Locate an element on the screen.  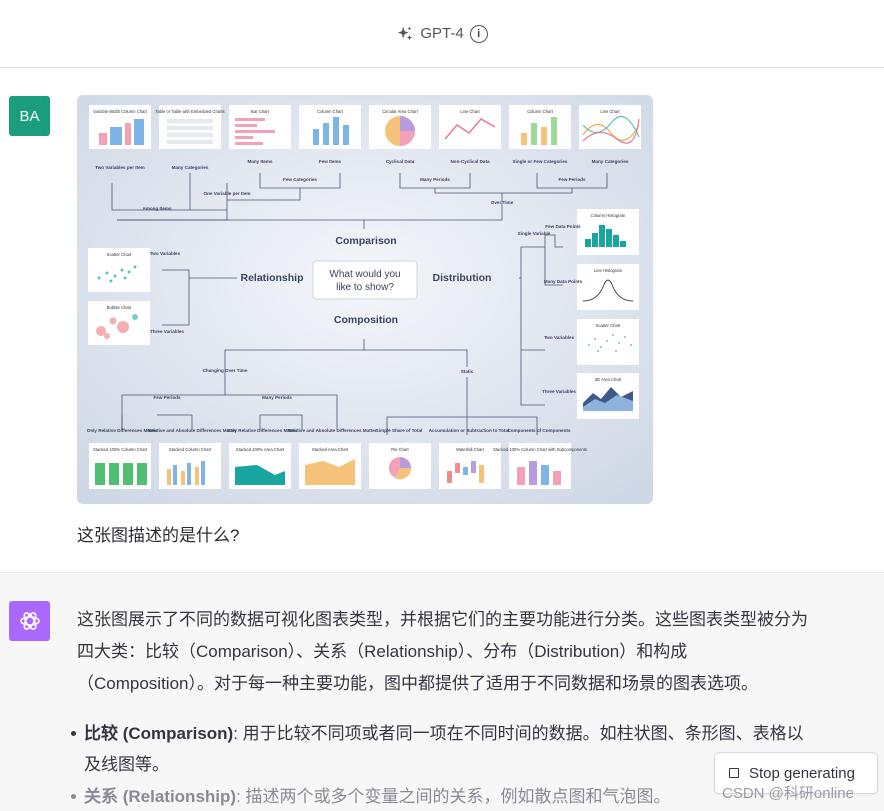
top-group-label: Over Time is located at coordinates (502, 202).